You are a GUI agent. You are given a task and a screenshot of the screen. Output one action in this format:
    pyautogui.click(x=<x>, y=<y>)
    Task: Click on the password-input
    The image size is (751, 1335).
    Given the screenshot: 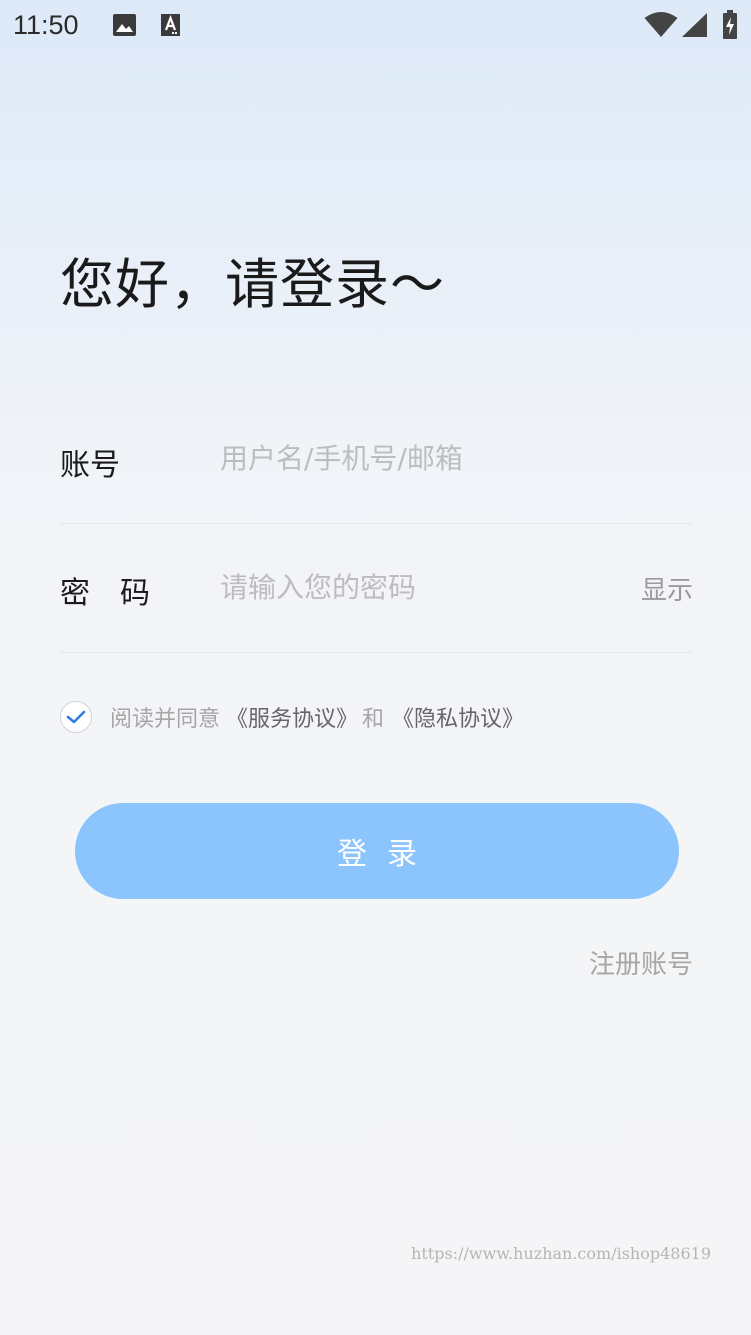 What is the action you would take?
    pyautogui.click(x=410, y=587)
    